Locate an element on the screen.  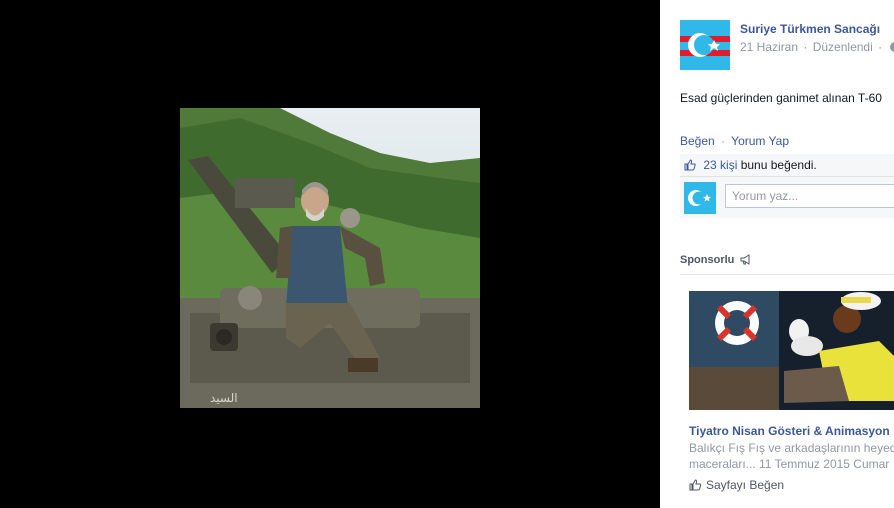
page-like-button: Sayfayı Beğen is located at coordinates (736, 485).